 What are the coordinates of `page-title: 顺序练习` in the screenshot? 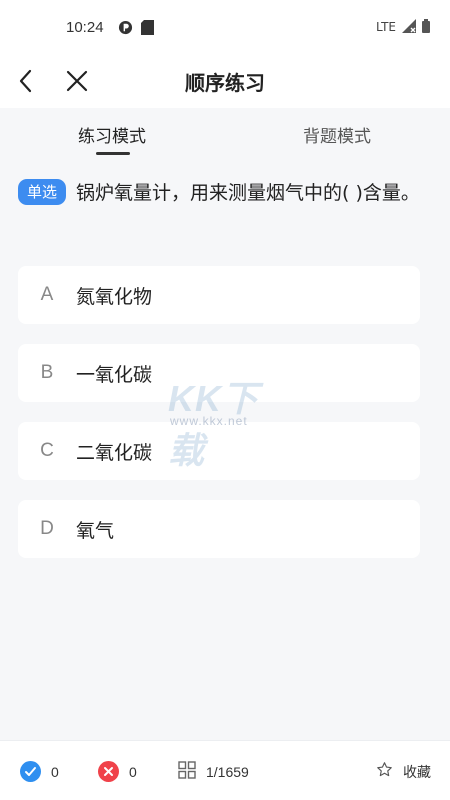 It's located at (225, 82).